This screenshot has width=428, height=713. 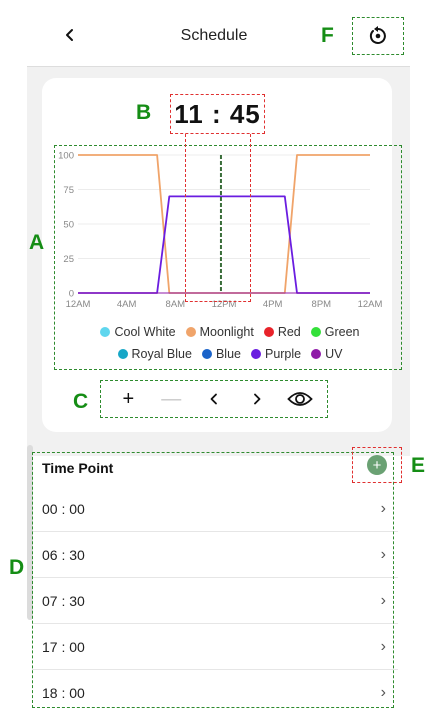 I want to click on preview-button, so click(x=300, y=399).